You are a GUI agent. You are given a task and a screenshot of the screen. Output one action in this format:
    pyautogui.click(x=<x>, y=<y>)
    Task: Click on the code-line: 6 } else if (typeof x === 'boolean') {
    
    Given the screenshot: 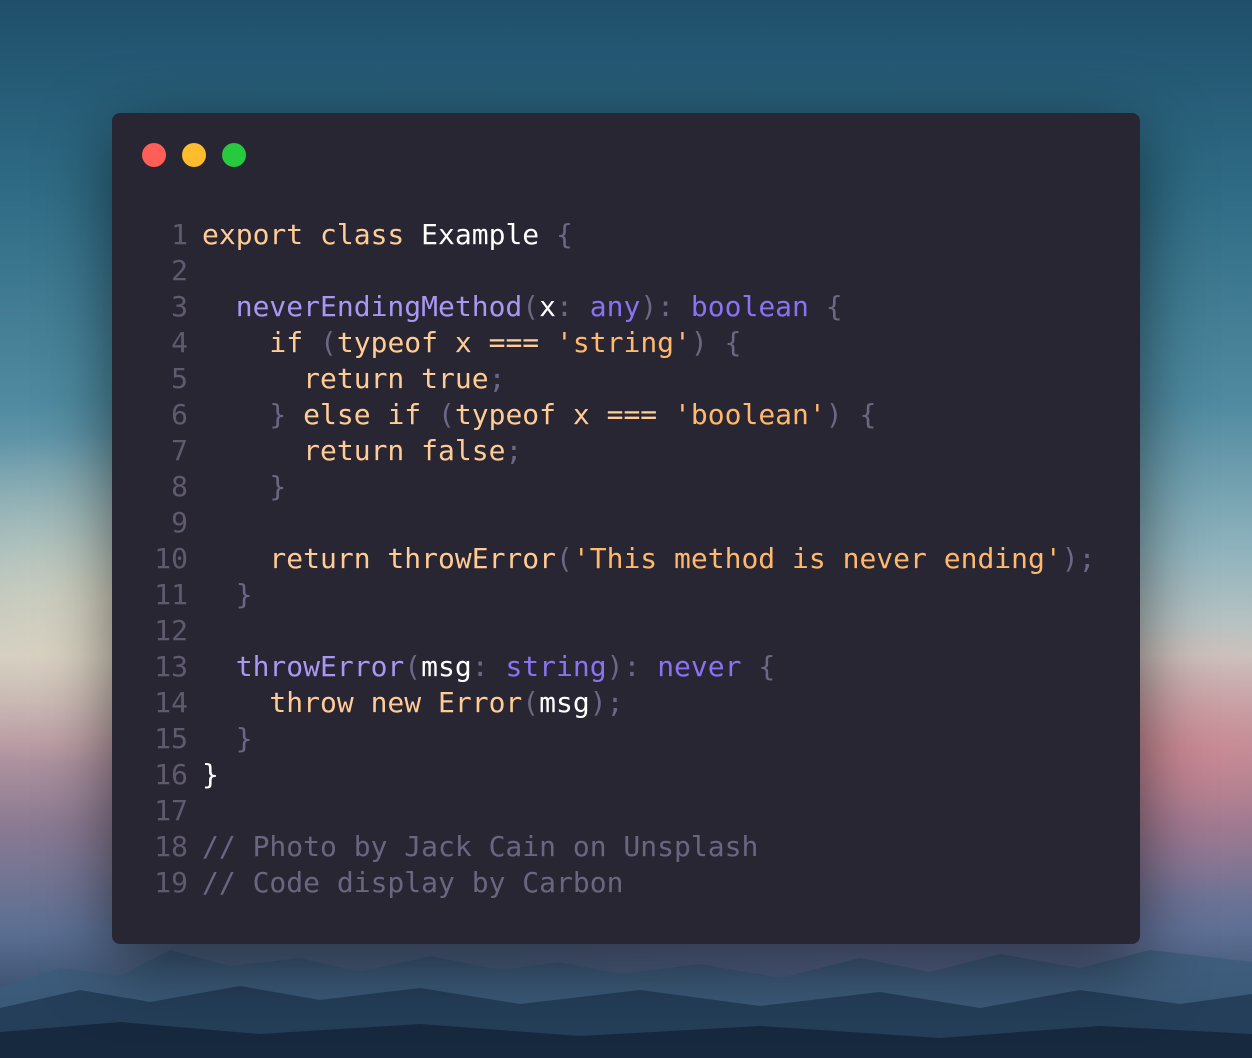 What is the action you would take?
    pyautogui.click(x=618, y=415)
    